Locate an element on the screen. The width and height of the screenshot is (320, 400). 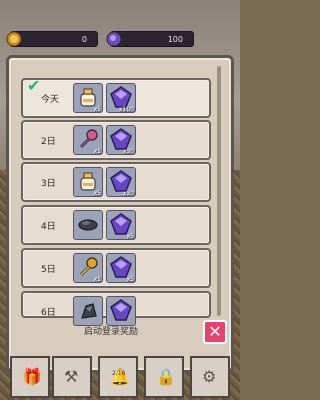
nav-button-gear: ⚙ is located at coordinates (210, 377).